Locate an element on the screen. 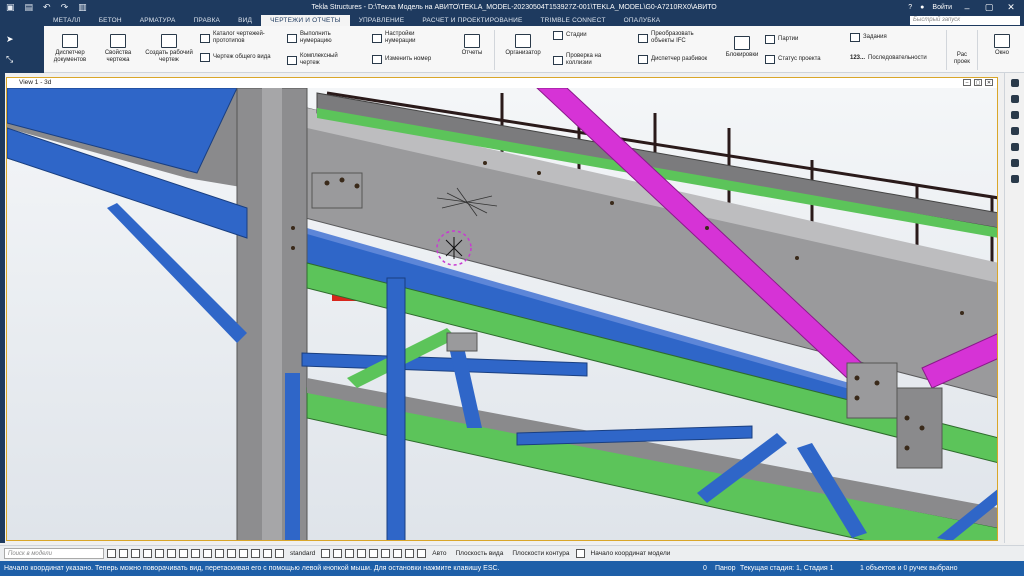 This screenshot has height=576, width=1024. tab-formwork: ОПАЛУБКА is located at coordinates (642, 20).